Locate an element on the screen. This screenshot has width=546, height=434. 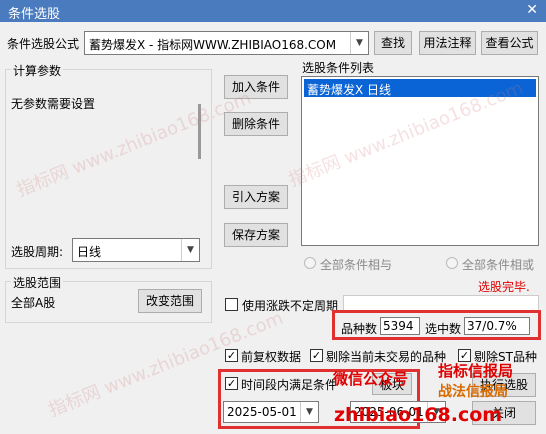
all-or-label: 全部条件相或 is located at coordinates (498, 265).